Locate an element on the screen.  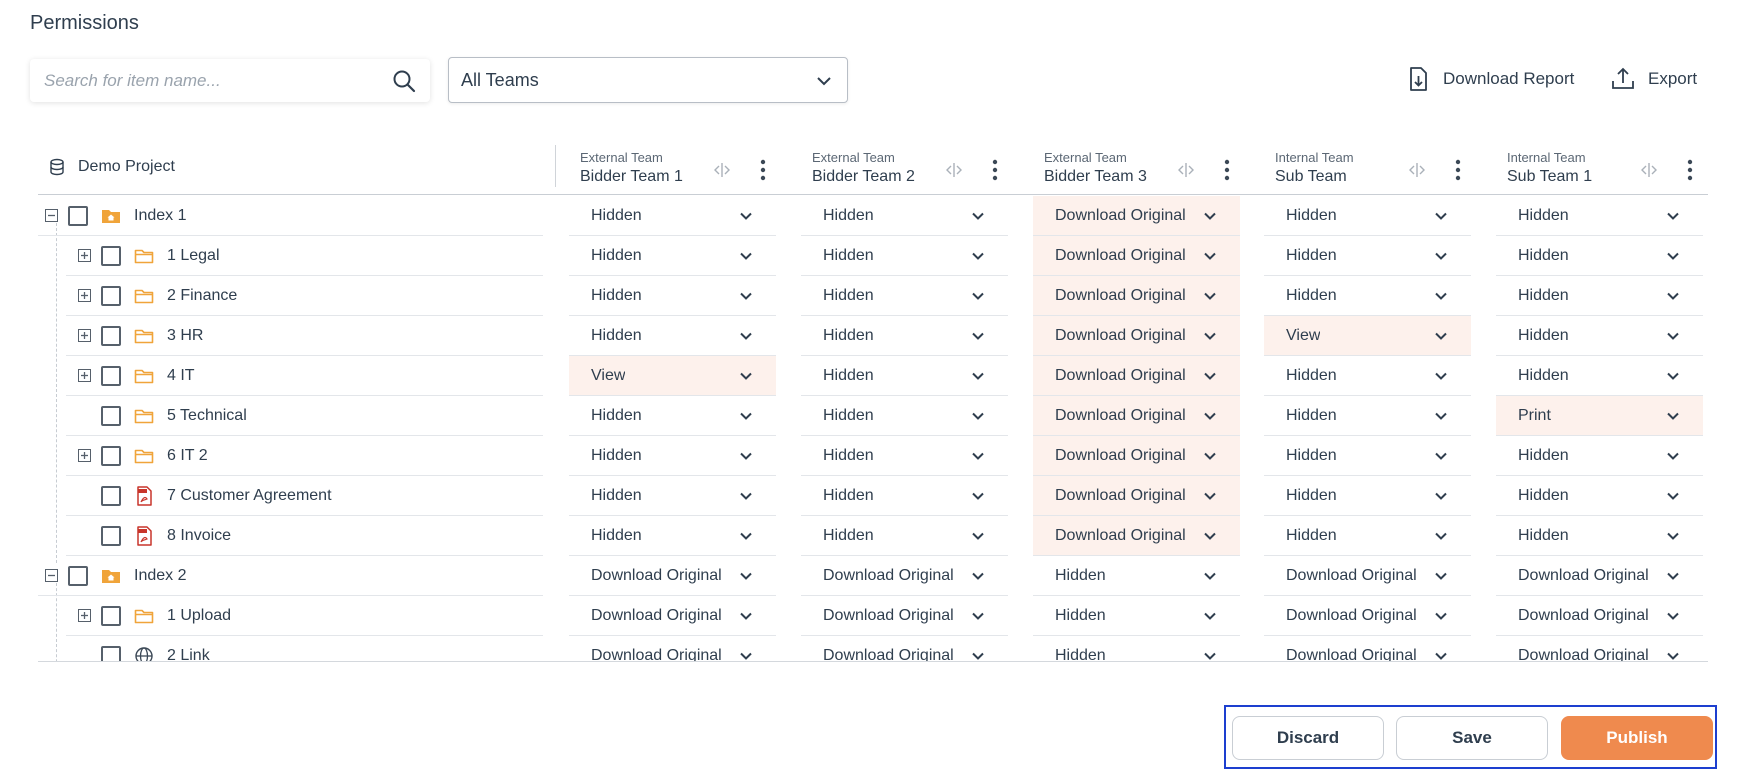
search-input is located at coordinates (200, 80).